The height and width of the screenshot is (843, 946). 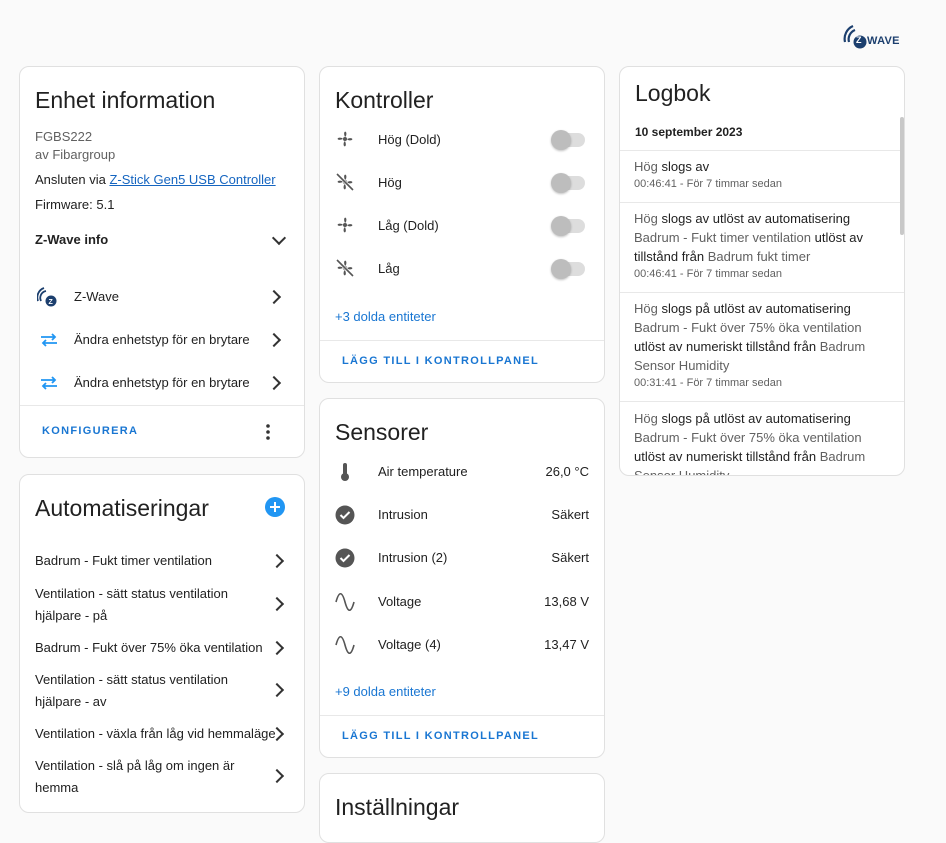 What do you see at coordinates (462, 182) in the screenshot?
I see `control-row: Hög` at bounding box center [462, 182].